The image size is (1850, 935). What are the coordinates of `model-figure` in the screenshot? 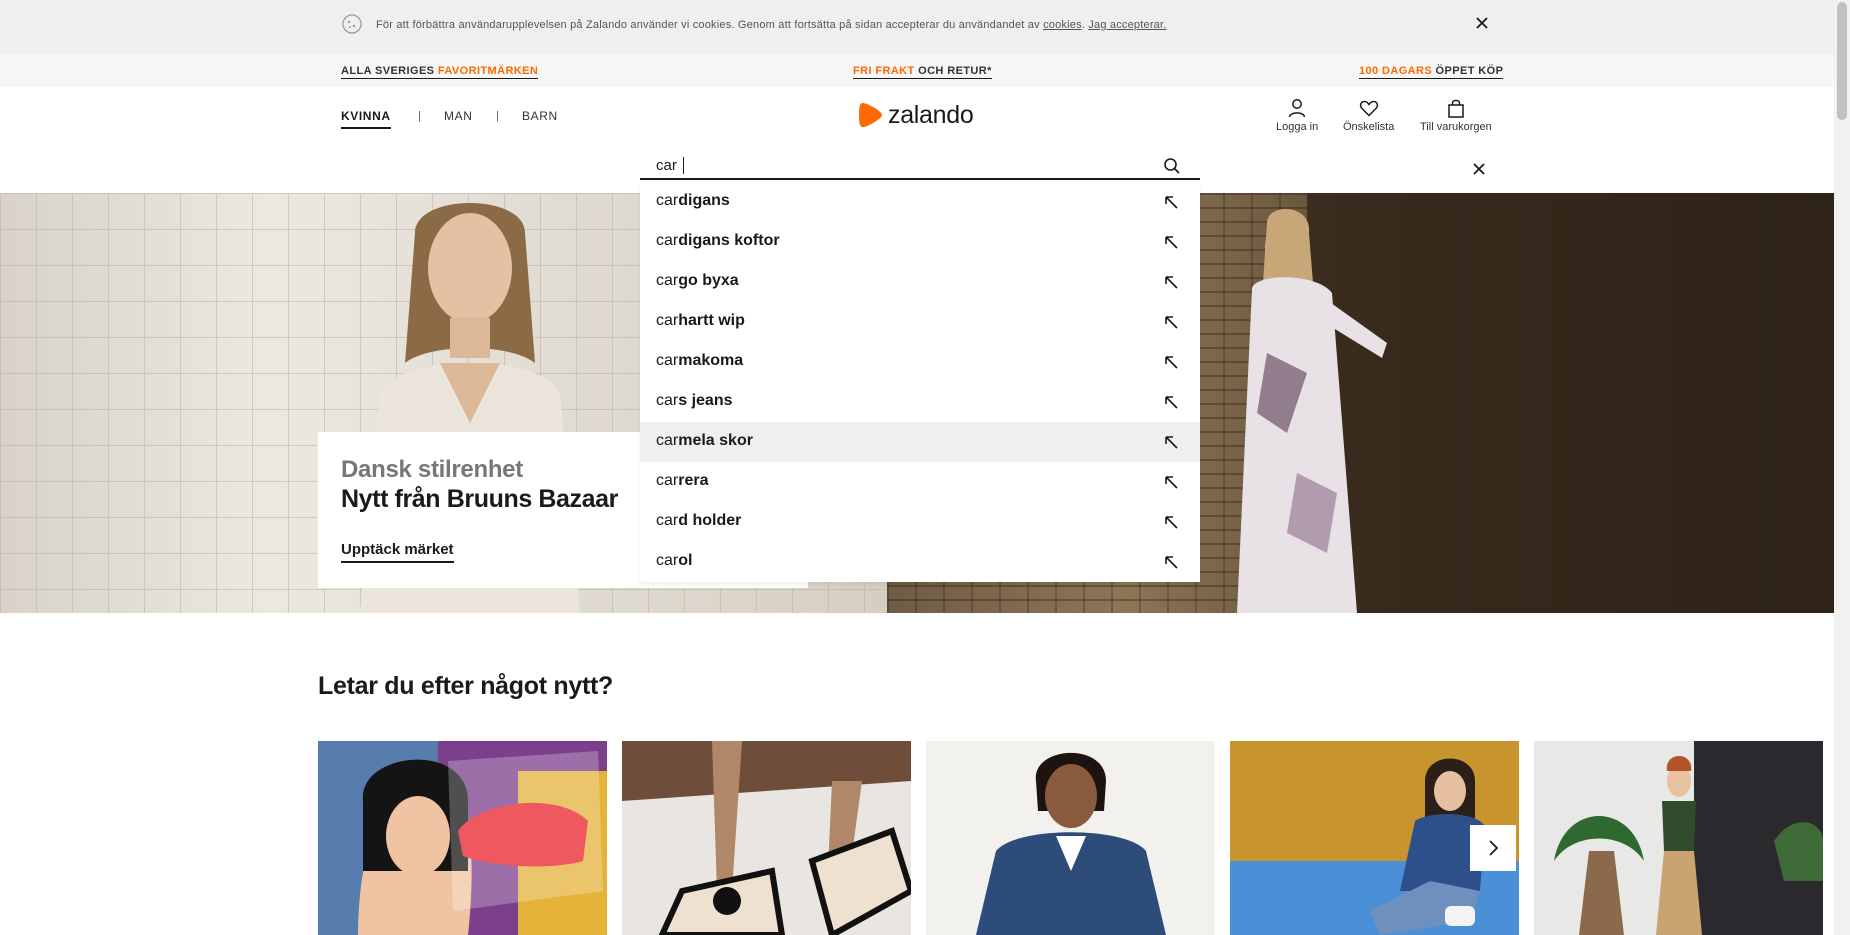 It's located at (1312, 411).